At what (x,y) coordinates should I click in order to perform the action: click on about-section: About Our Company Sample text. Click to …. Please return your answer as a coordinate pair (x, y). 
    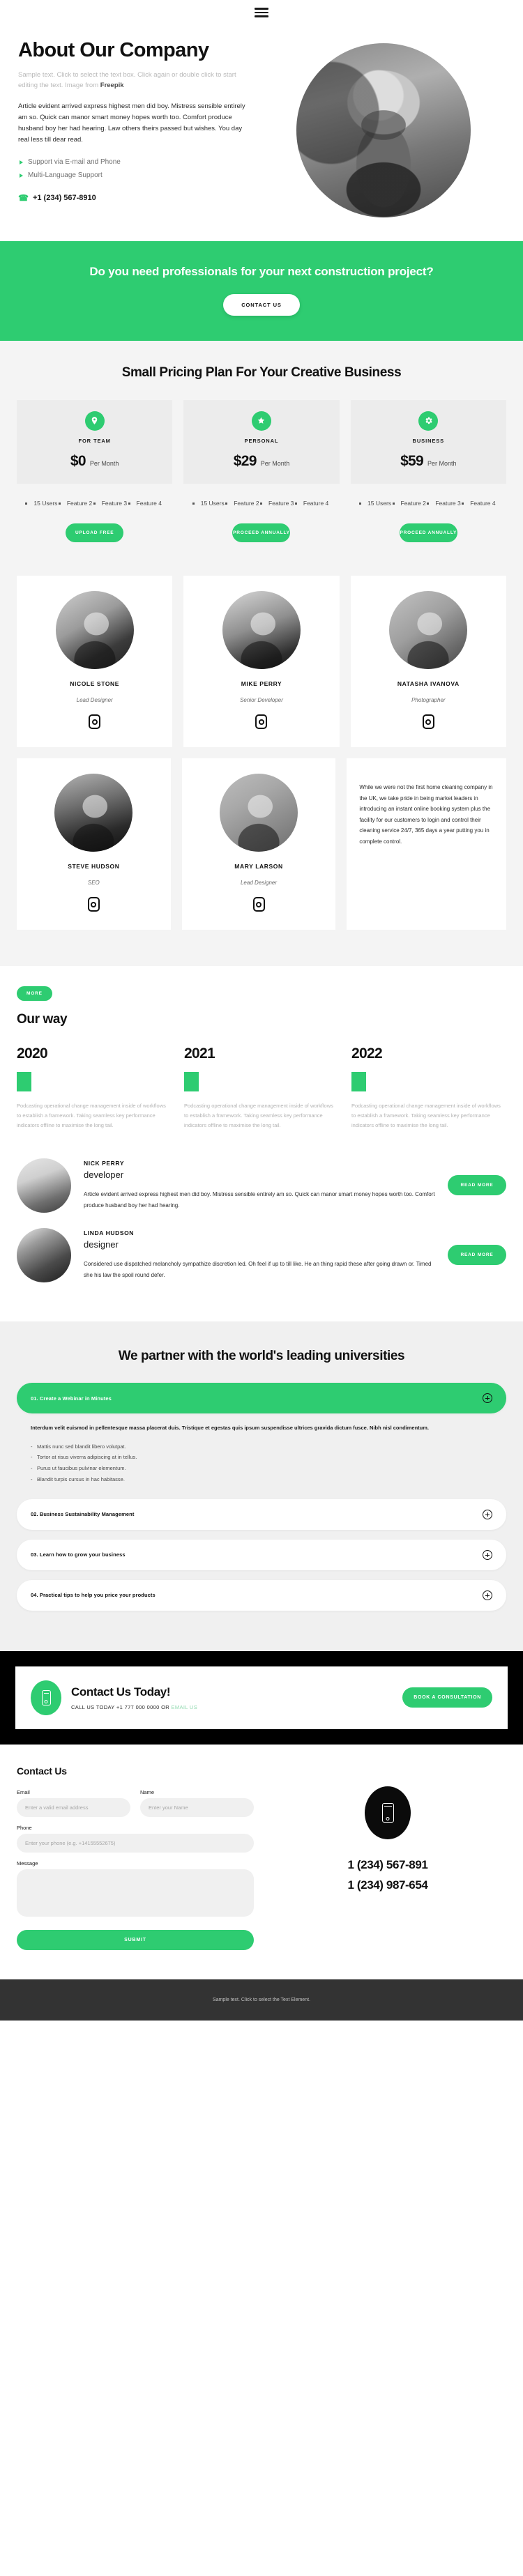
    Looking at the image, I should click on (261, 133).